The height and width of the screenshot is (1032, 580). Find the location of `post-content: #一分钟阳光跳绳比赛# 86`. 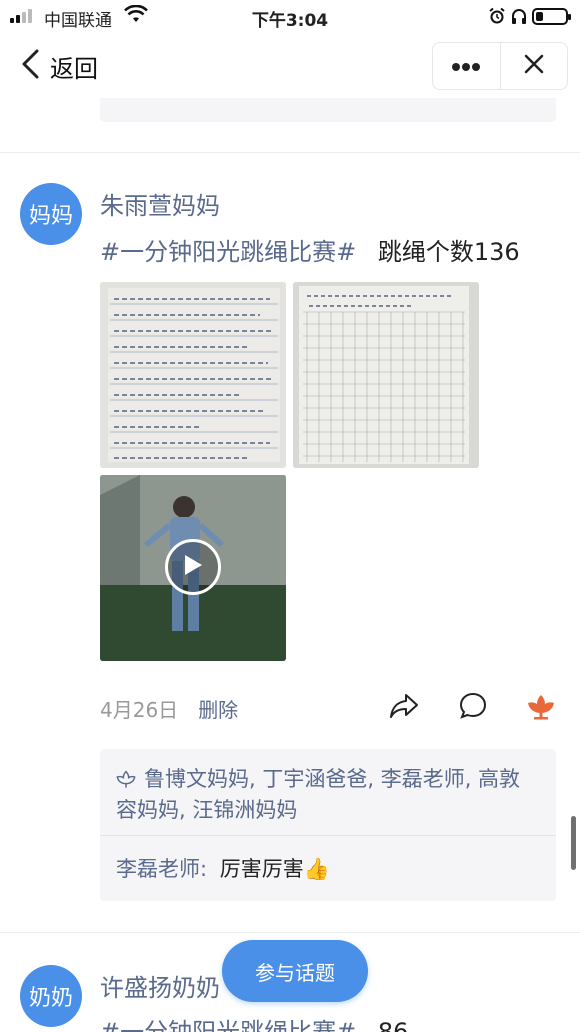

post-content: #一分钟阳光跳绳比赛# 86 is located at coordinates (254, 1022).